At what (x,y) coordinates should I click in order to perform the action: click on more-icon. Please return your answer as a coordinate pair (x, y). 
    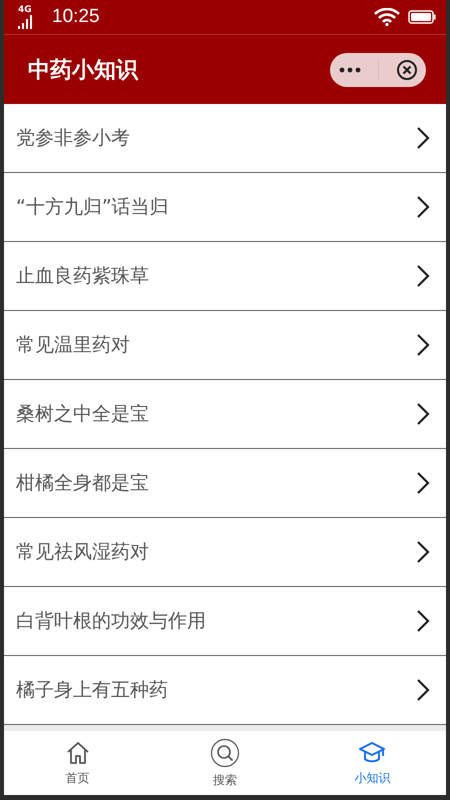
    Looking at the image, I should click on (349, 69).